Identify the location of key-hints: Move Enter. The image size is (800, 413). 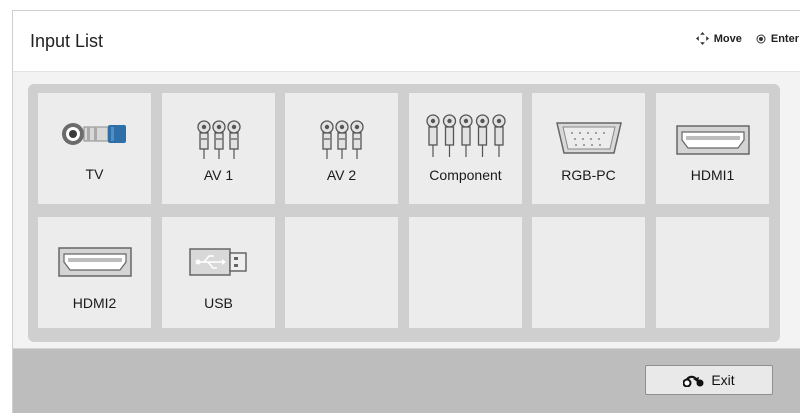
(740, 38).